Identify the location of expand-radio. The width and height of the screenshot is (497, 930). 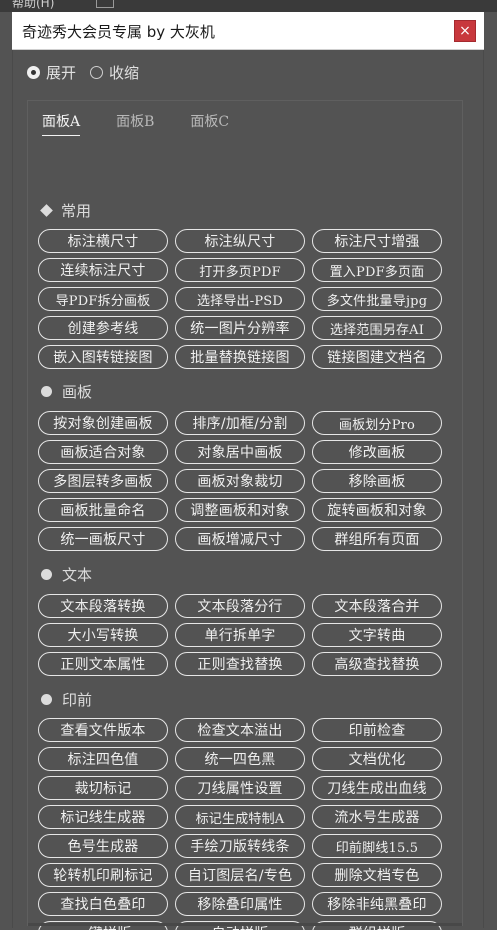
(33, 72).